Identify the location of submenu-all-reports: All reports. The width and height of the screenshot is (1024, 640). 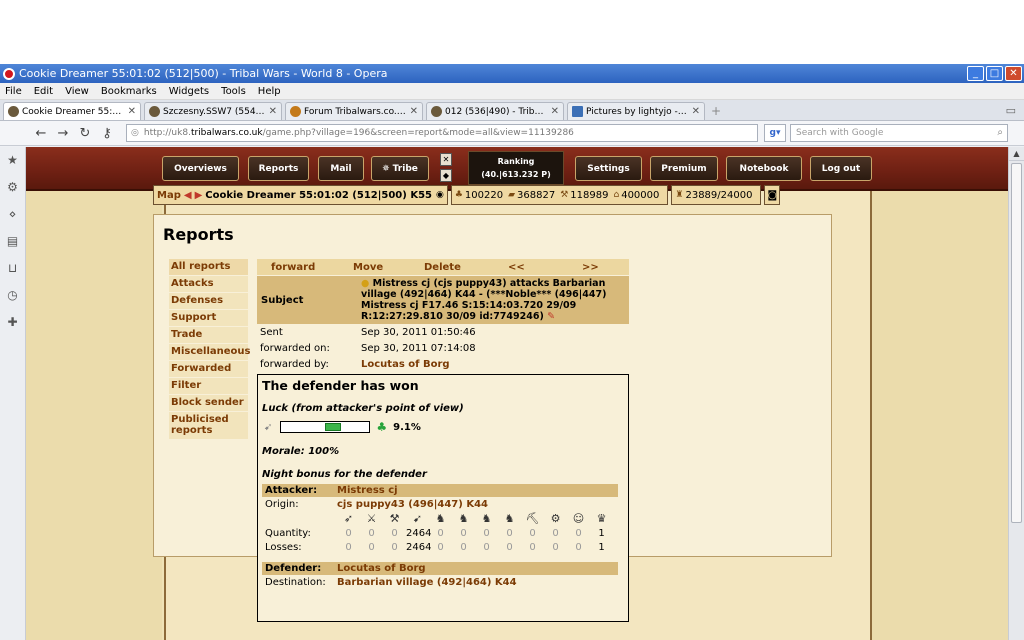
(208, 267).